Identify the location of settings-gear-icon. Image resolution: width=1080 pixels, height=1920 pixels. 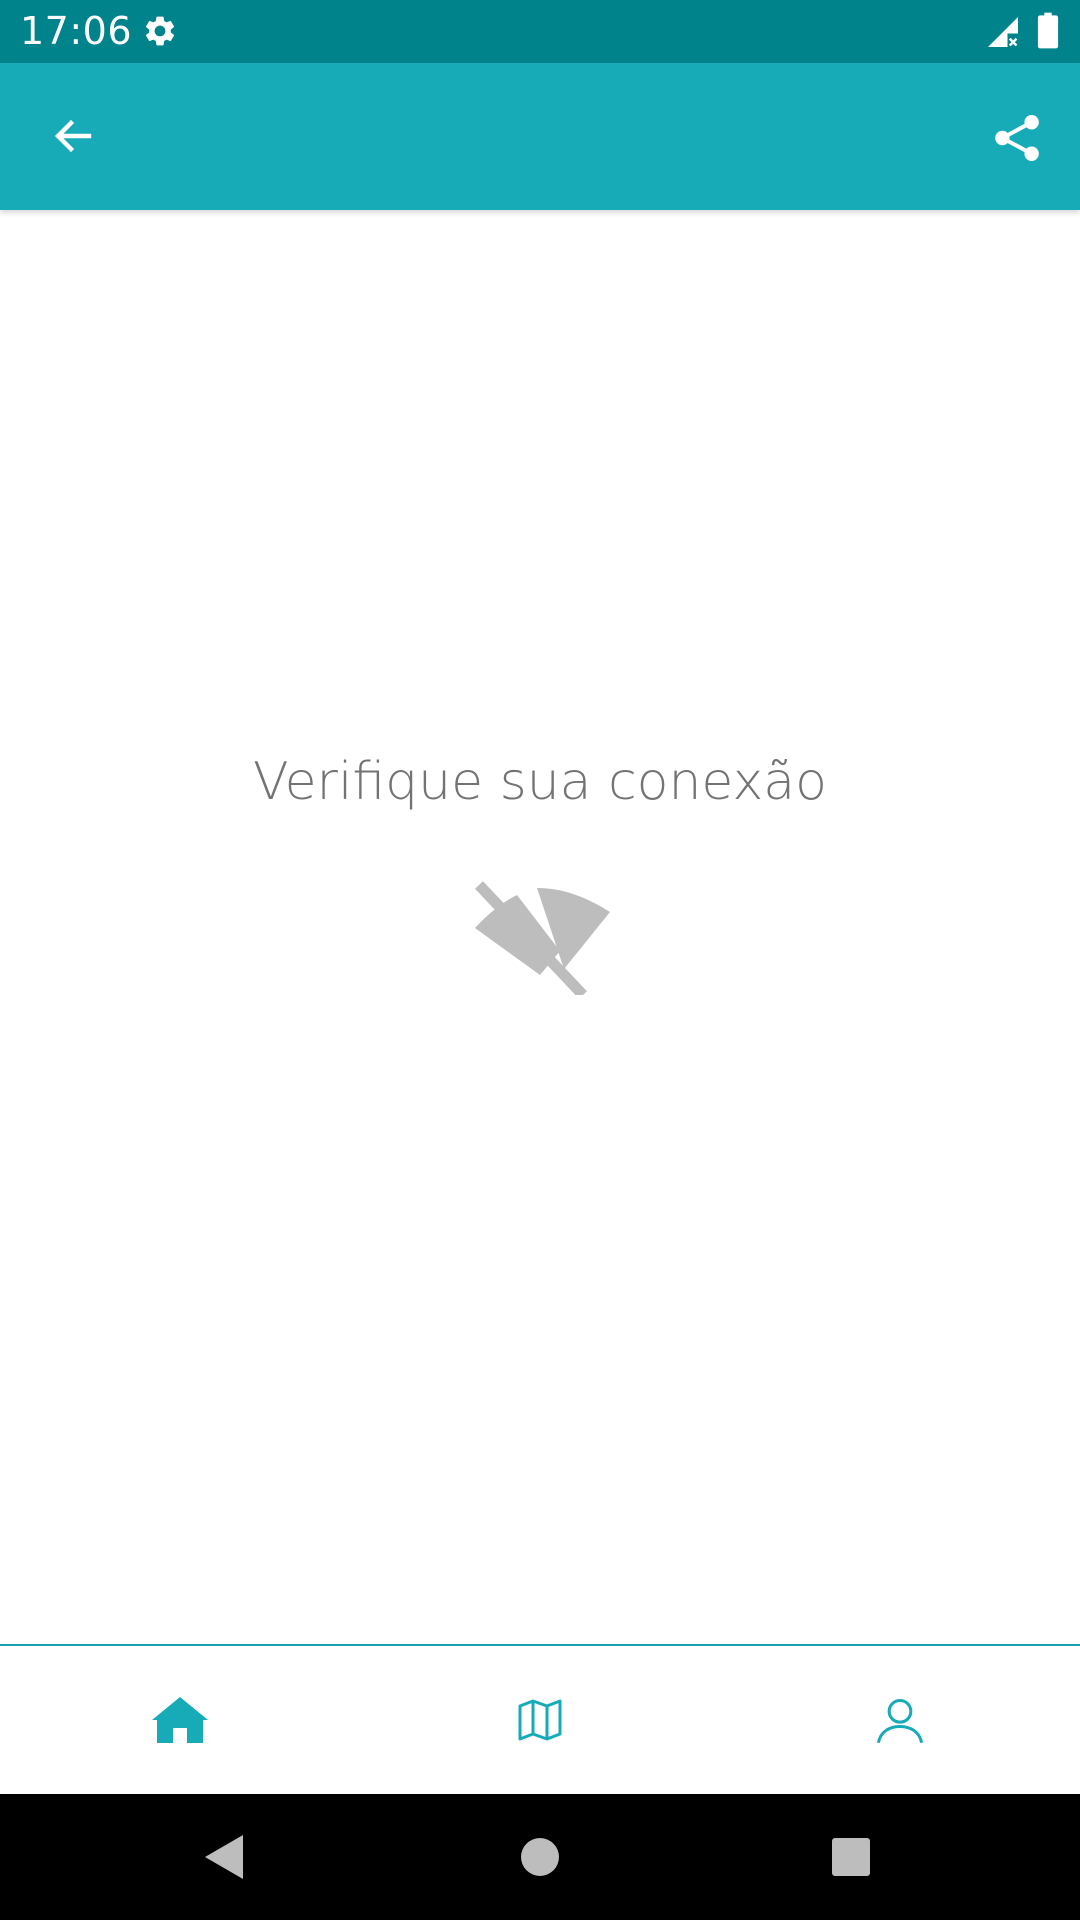
(160, 31).